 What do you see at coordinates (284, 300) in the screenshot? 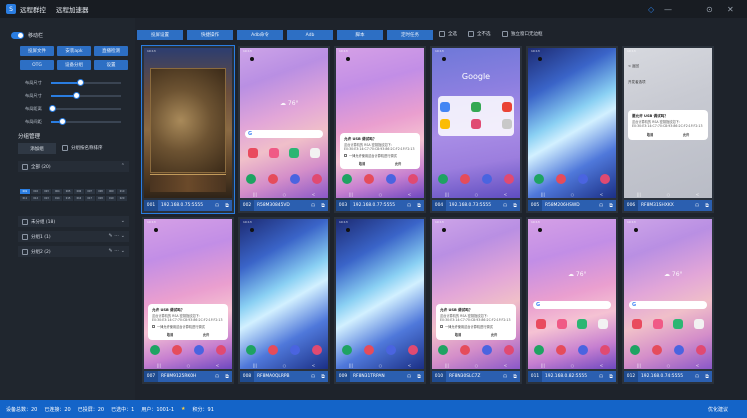
I see `device-tile: 10:13 ||| ○ <008 RF8MA0QLRPB ⚇ ⧉` at bounding box center [284, 300].